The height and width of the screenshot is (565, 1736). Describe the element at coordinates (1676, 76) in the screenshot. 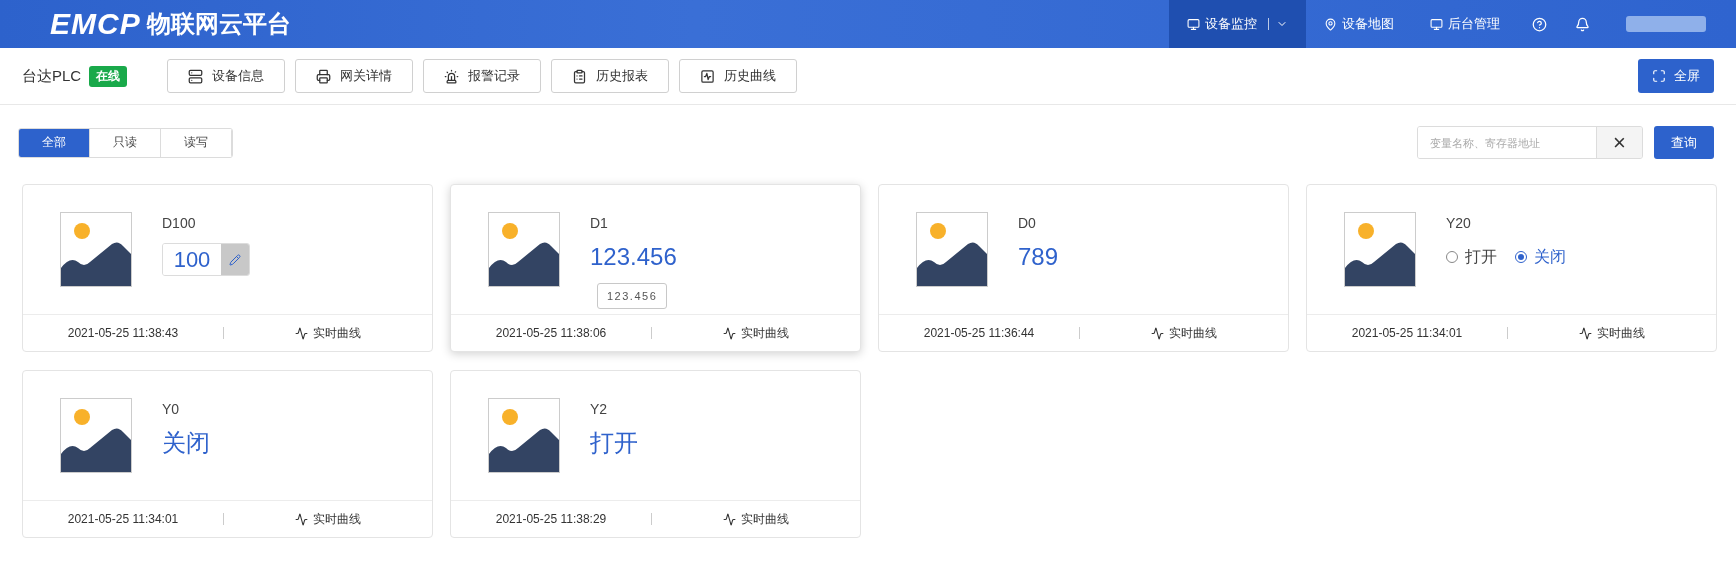

I see `fullscreen-button: 全屏` at that location.